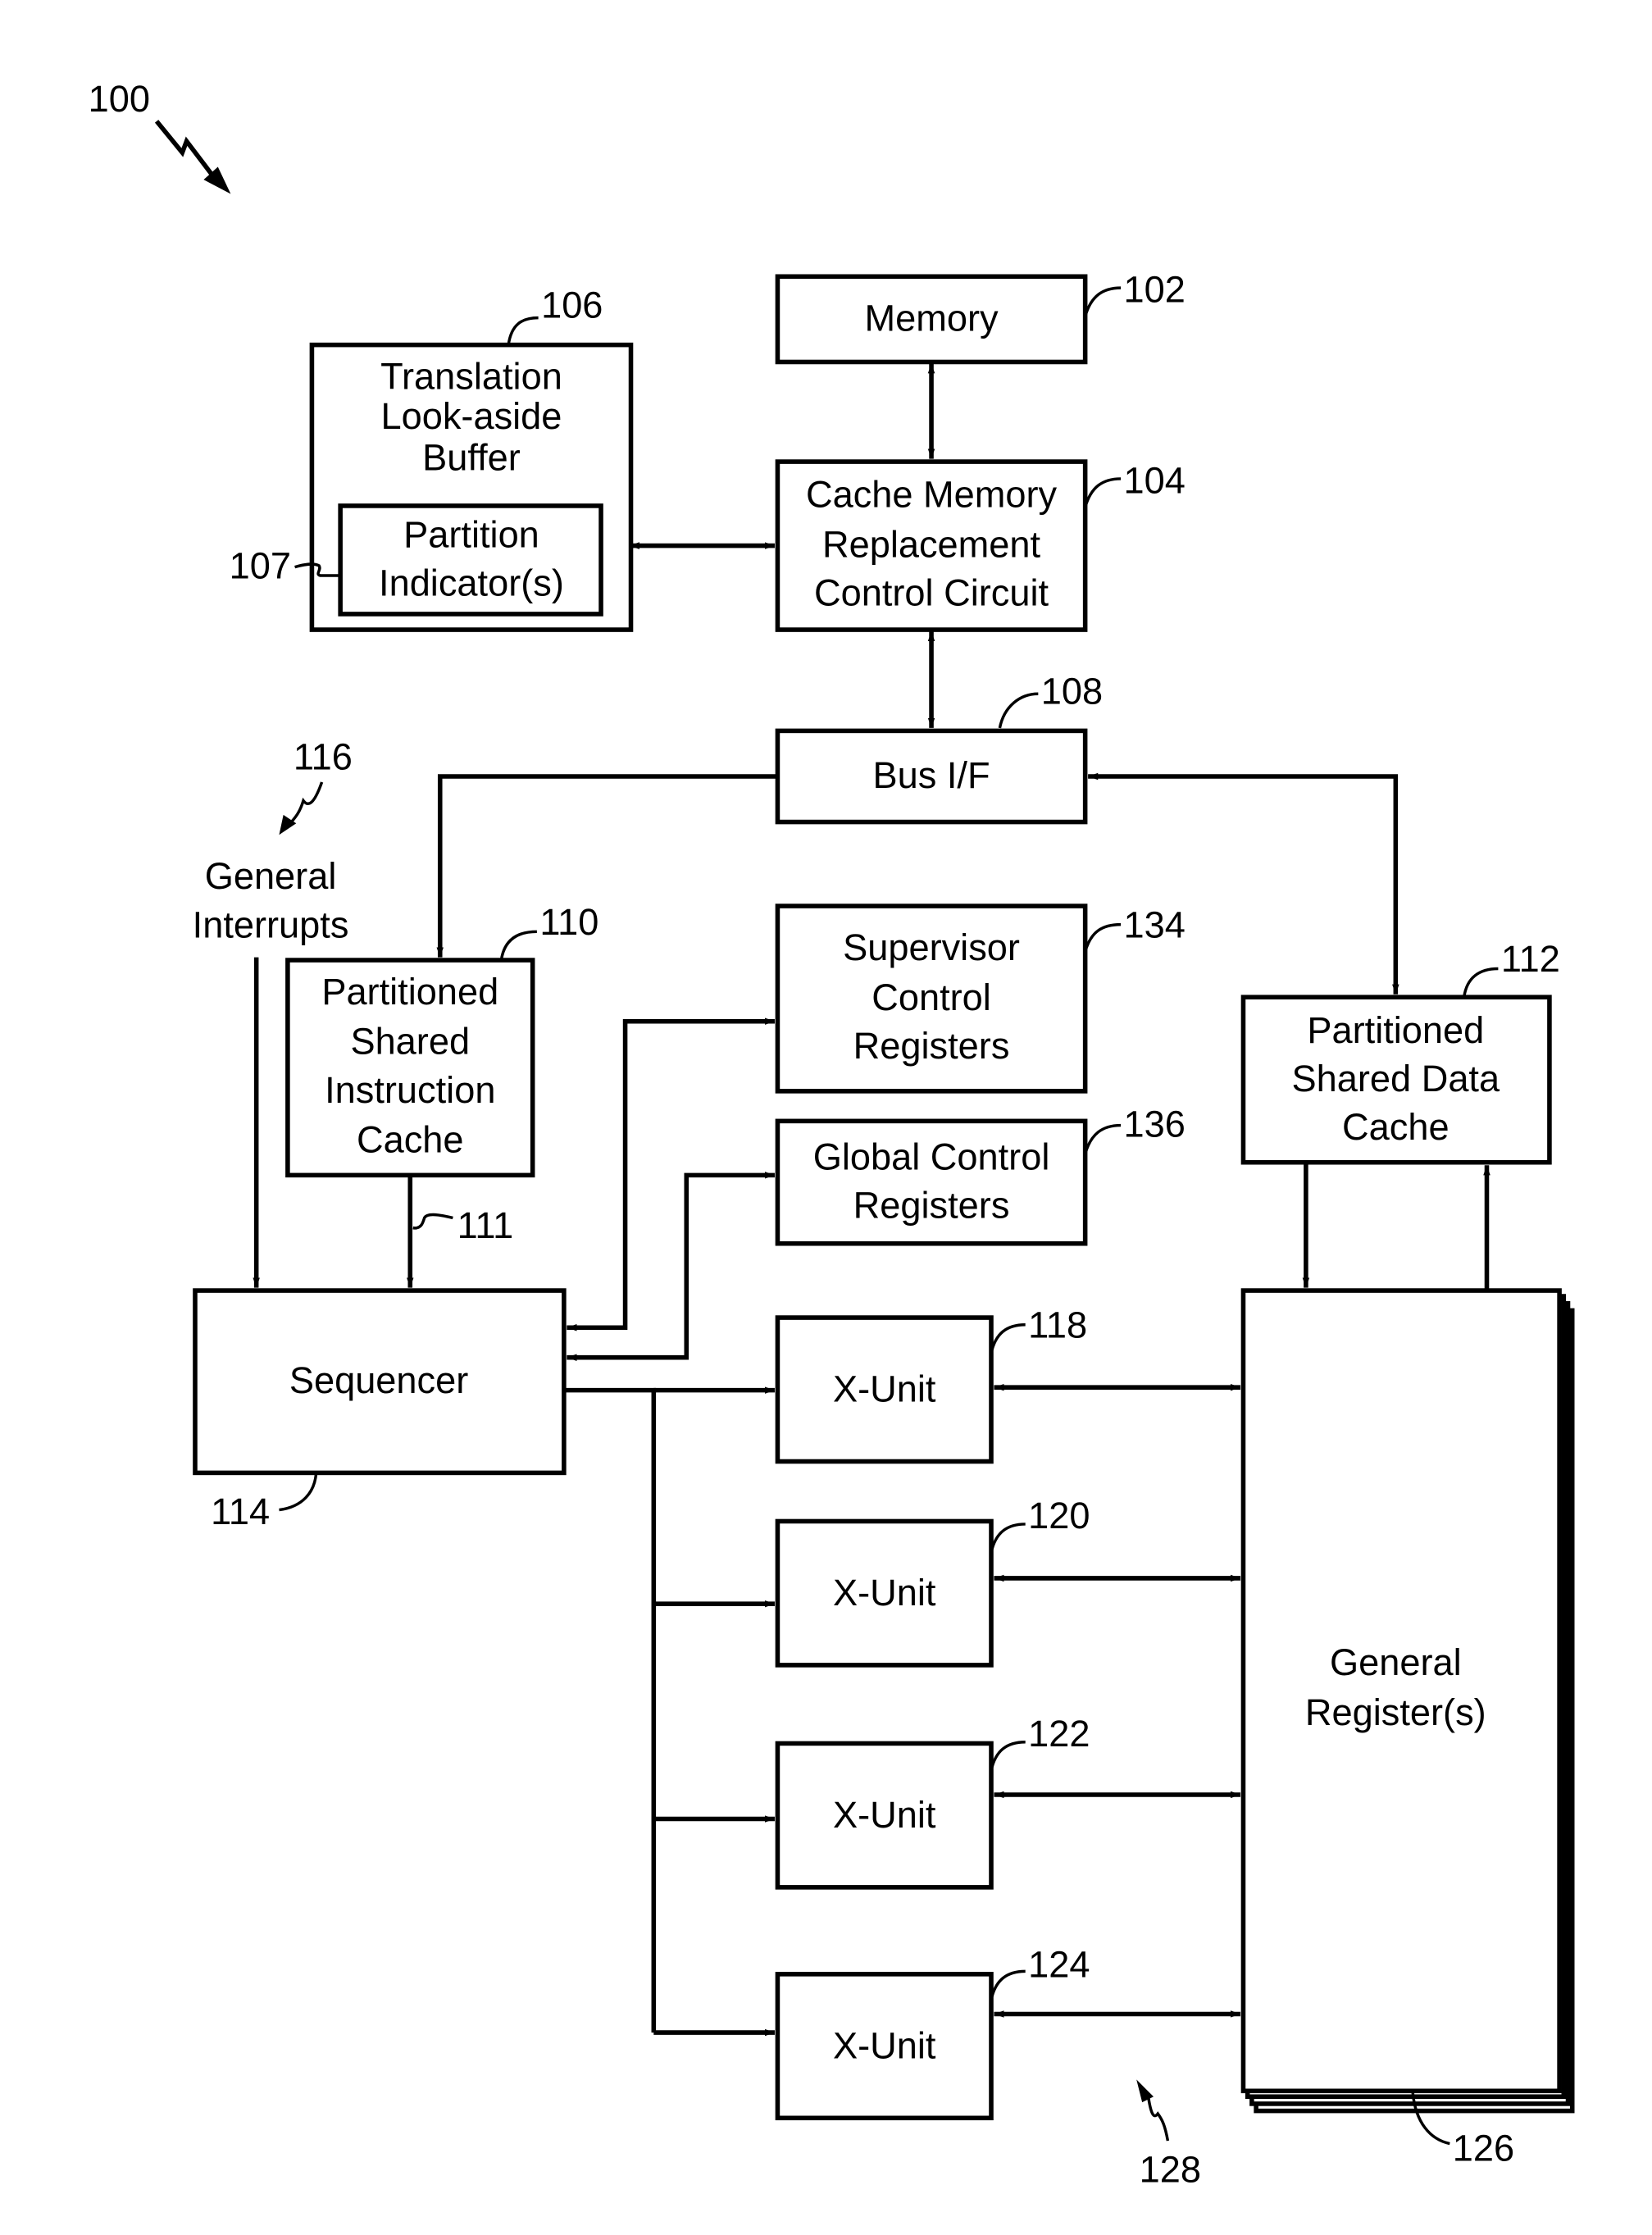 This screenshot has height=2235, width=1652. What do you see at coordinates (932, 1182) in the screenshot?
I see `global-control-registers-block: Global Control Registers` at bounding box center [932, 1182].